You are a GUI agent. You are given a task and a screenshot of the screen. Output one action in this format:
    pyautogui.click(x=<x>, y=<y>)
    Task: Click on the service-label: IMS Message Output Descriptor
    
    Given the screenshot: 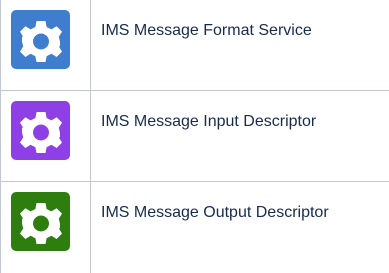 What is the action you would take?
    pyautogui.click(x=215, y=212)
    